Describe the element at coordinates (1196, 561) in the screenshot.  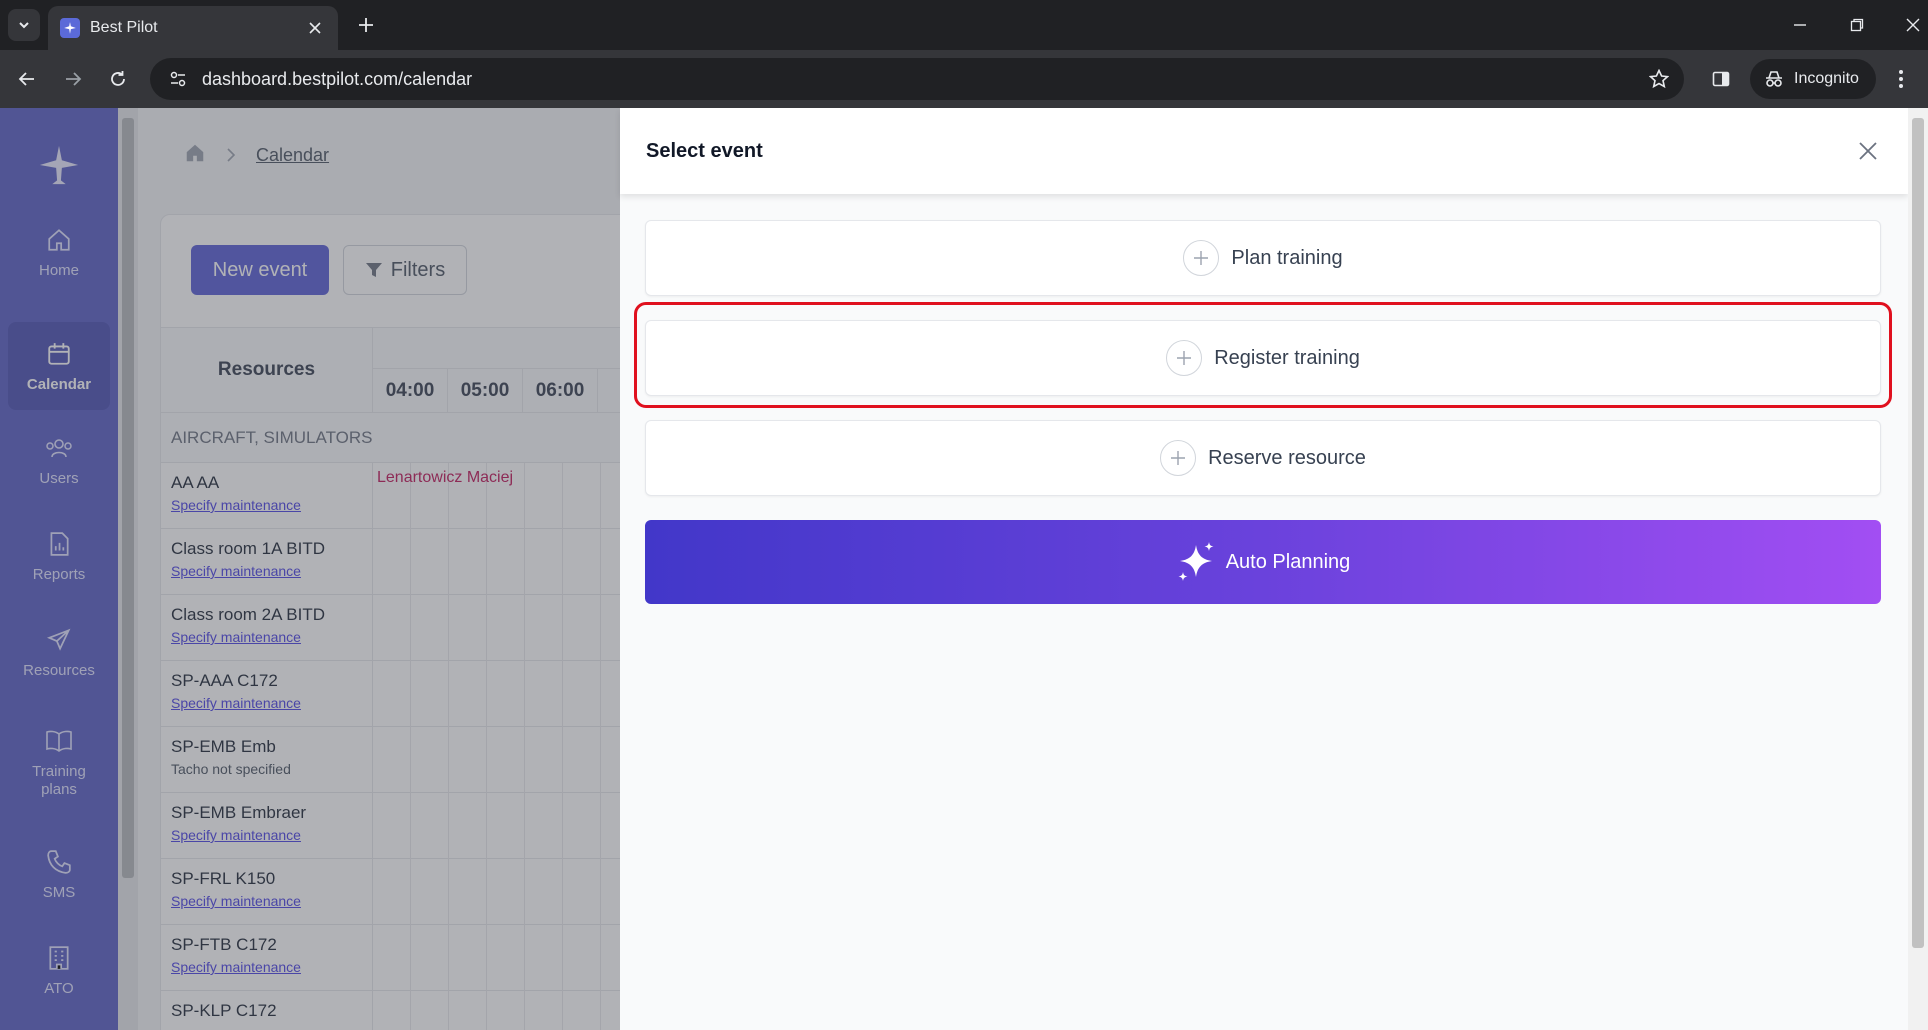
I see `sparkles-icon` at that location.